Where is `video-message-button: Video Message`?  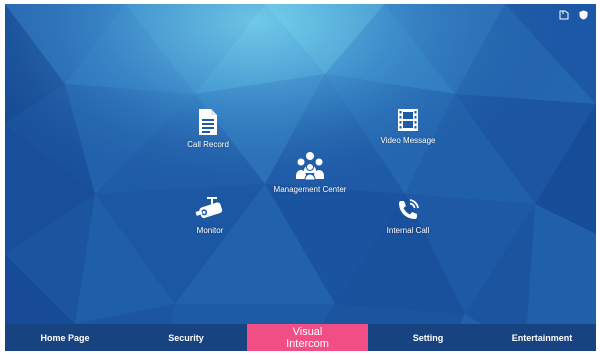 video-message-button: Video Message is located at coordinates (408, 126).